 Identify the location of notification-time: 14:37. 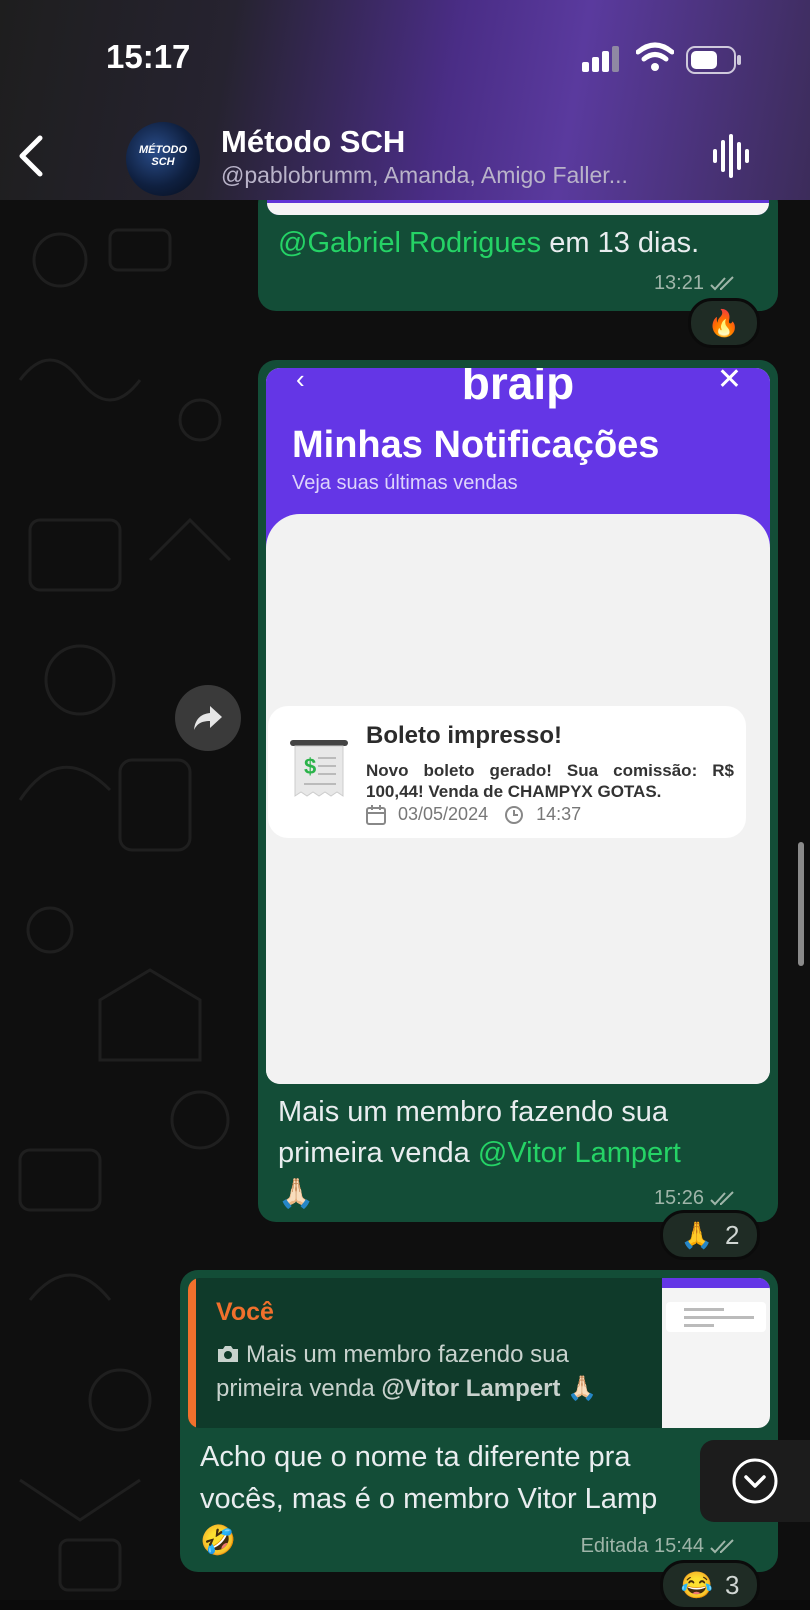
(559, 814).